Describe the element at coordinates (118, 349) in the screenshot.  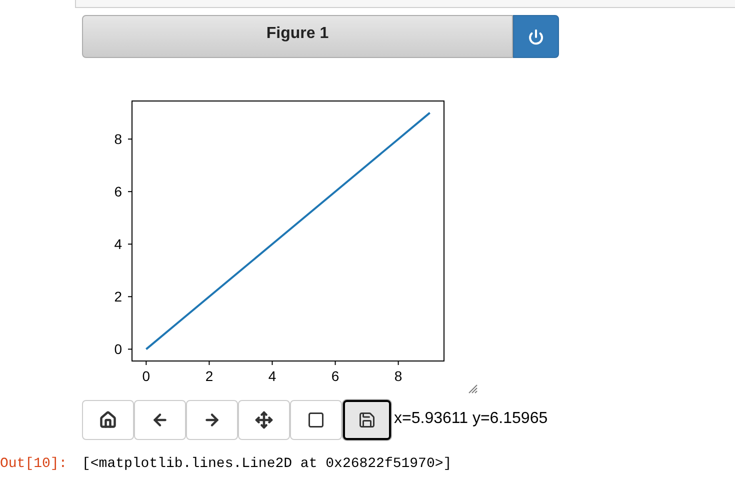
I see `y-tick-label: 0` at that location.